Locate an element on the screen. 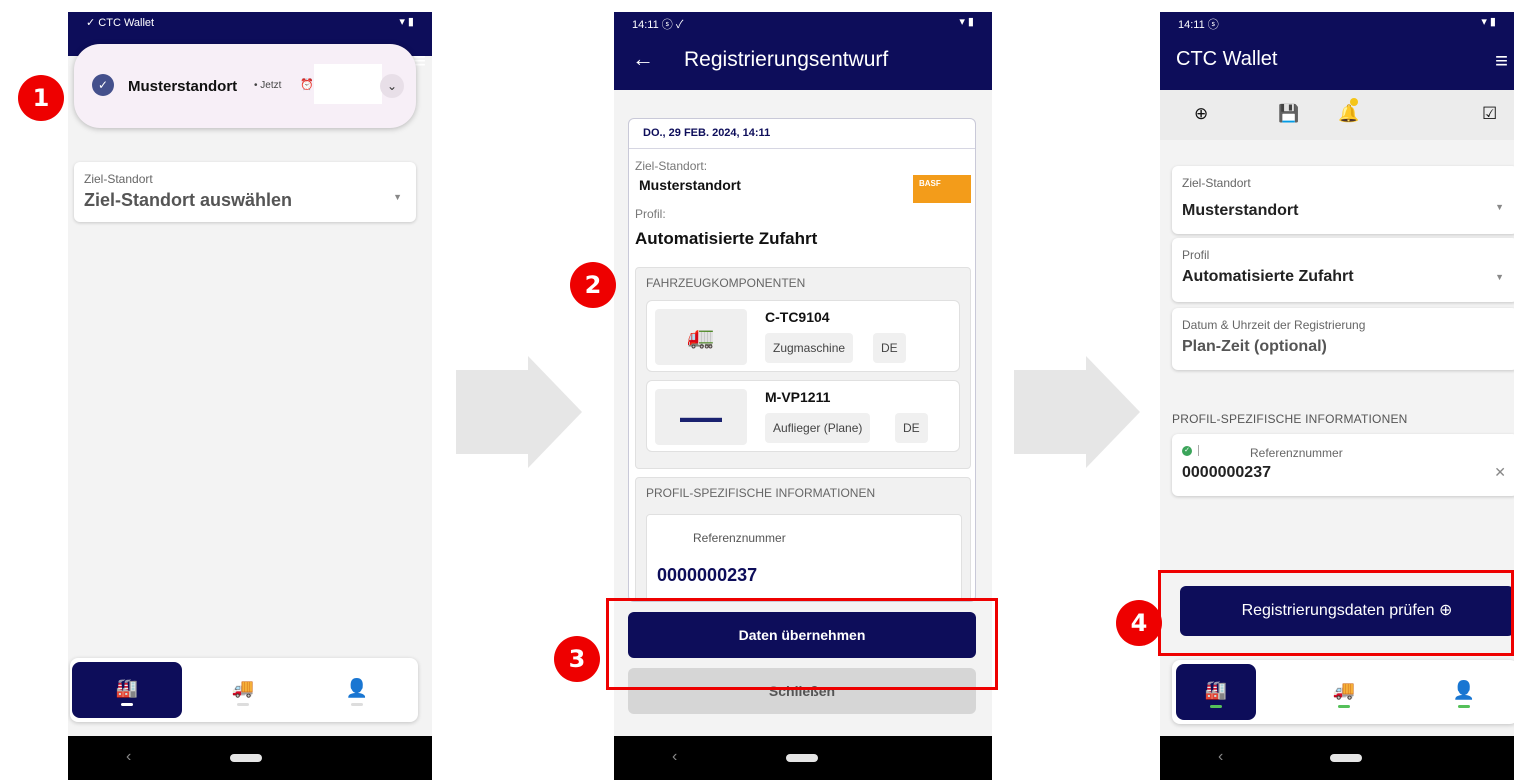  profile-value: Automatisierte Zufahrt is located at coordinates (726, 238).